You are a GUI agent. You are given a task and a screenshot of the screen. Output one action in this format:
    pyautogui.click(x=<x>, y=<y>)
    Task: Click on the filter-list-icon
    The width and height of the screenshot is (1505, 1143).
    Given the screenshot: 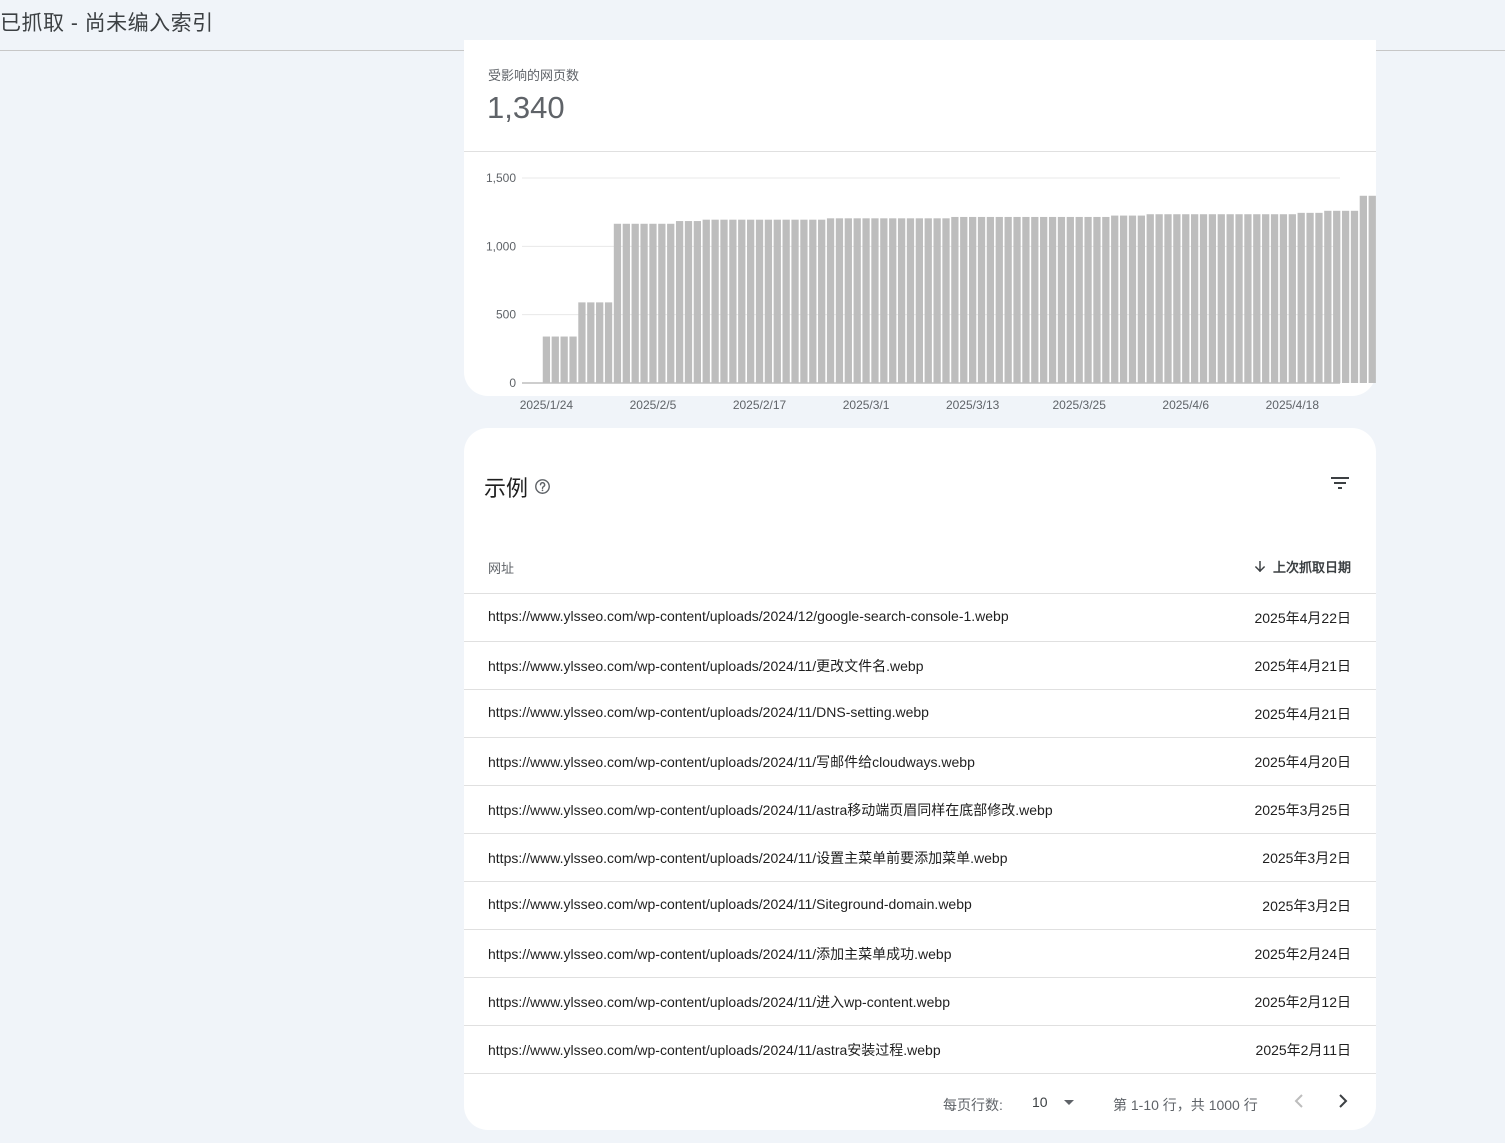 What is the action you would take?
    pyautogui.click(x=1340, y=483)
    